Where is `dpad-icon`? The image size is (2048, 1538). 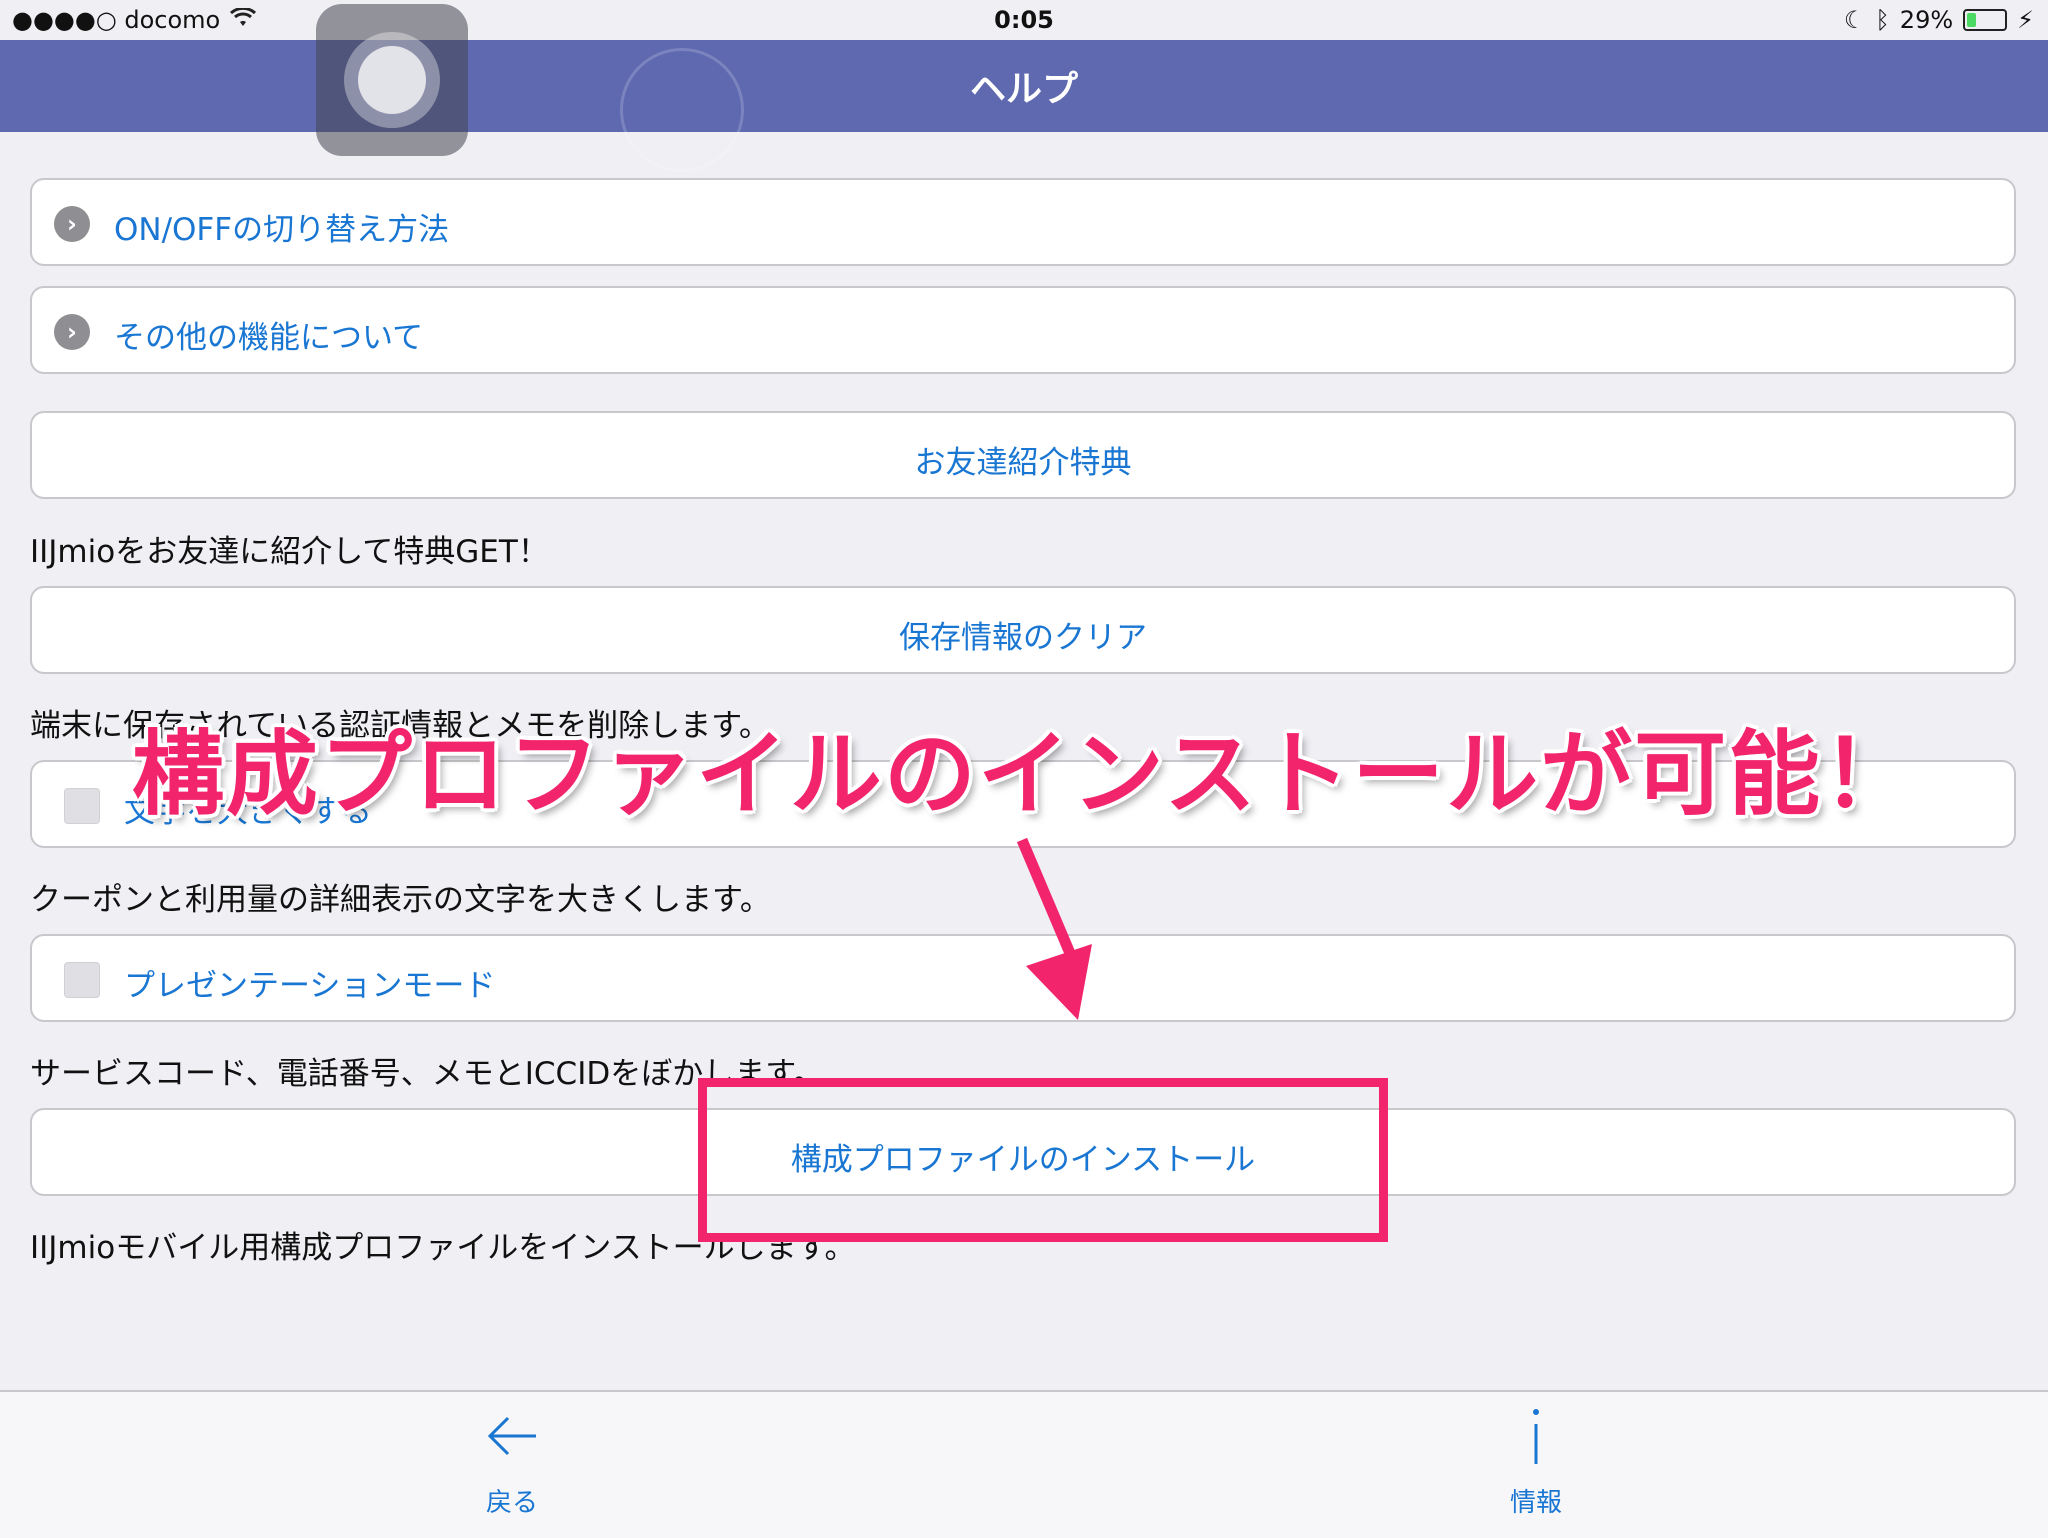 dpad-icon is located at coordinates (682, 110).